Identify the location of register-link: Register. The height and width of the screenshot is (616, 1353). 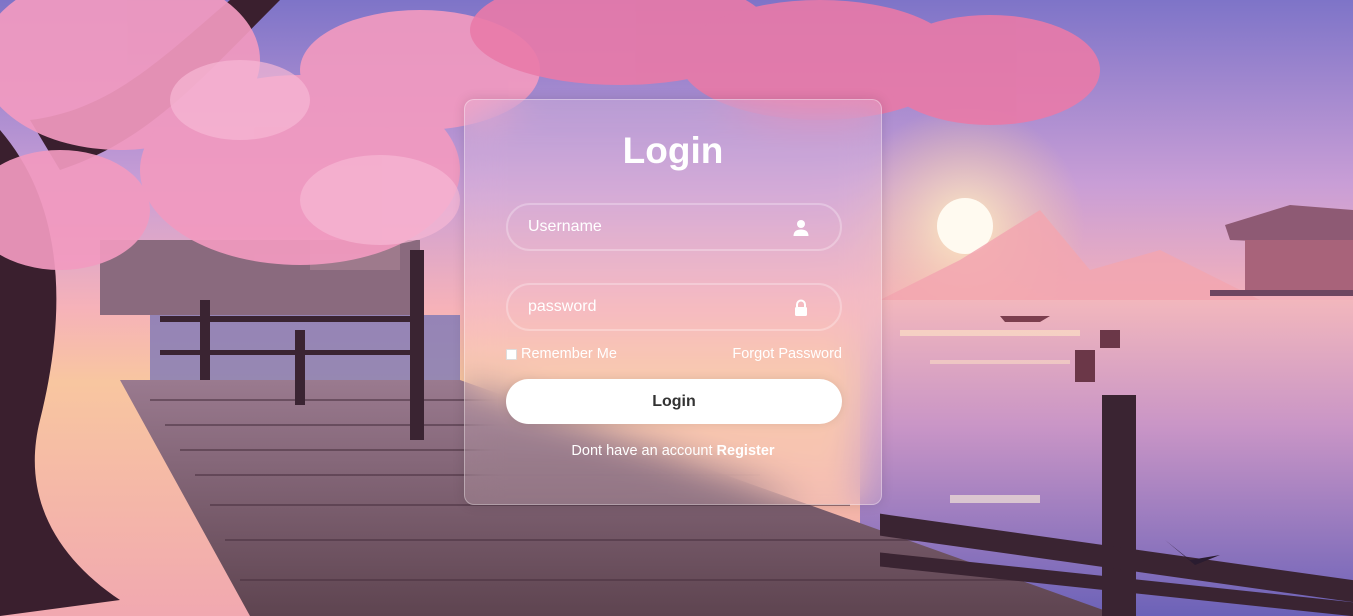
(746, 451).